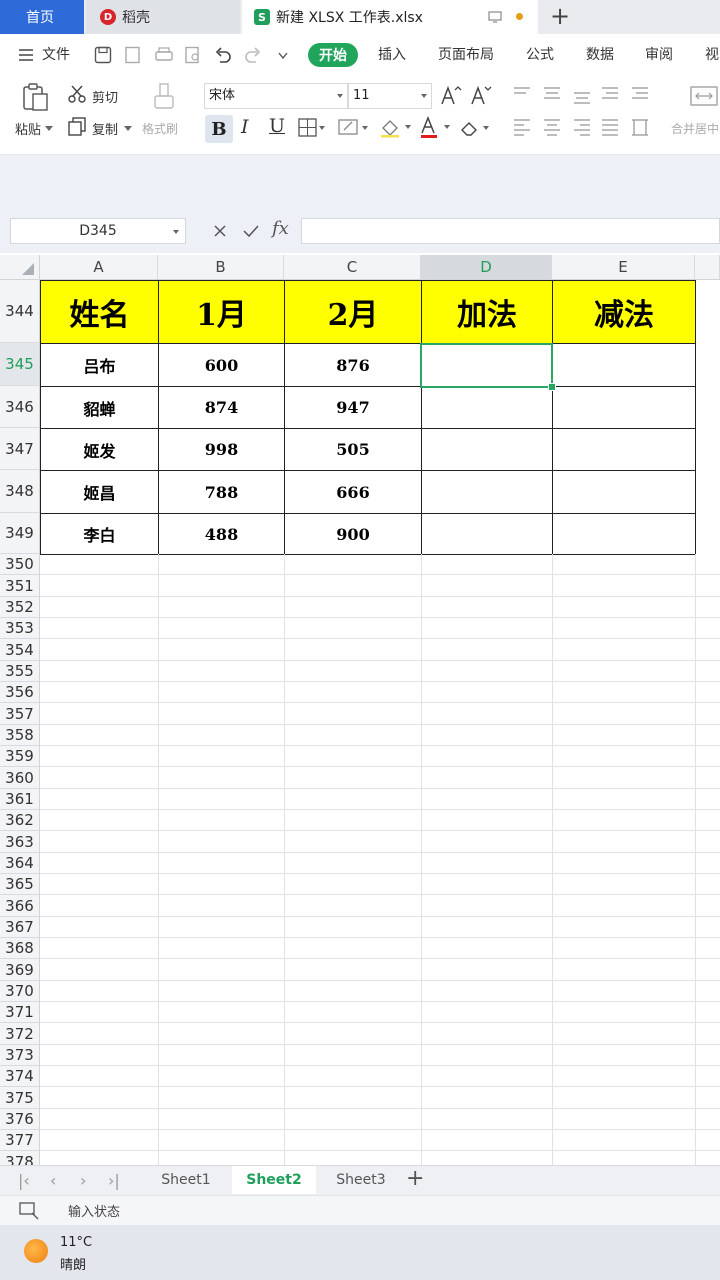 The image size is (720, 1280). I want to click on row-header: 365, so click(20, 884).